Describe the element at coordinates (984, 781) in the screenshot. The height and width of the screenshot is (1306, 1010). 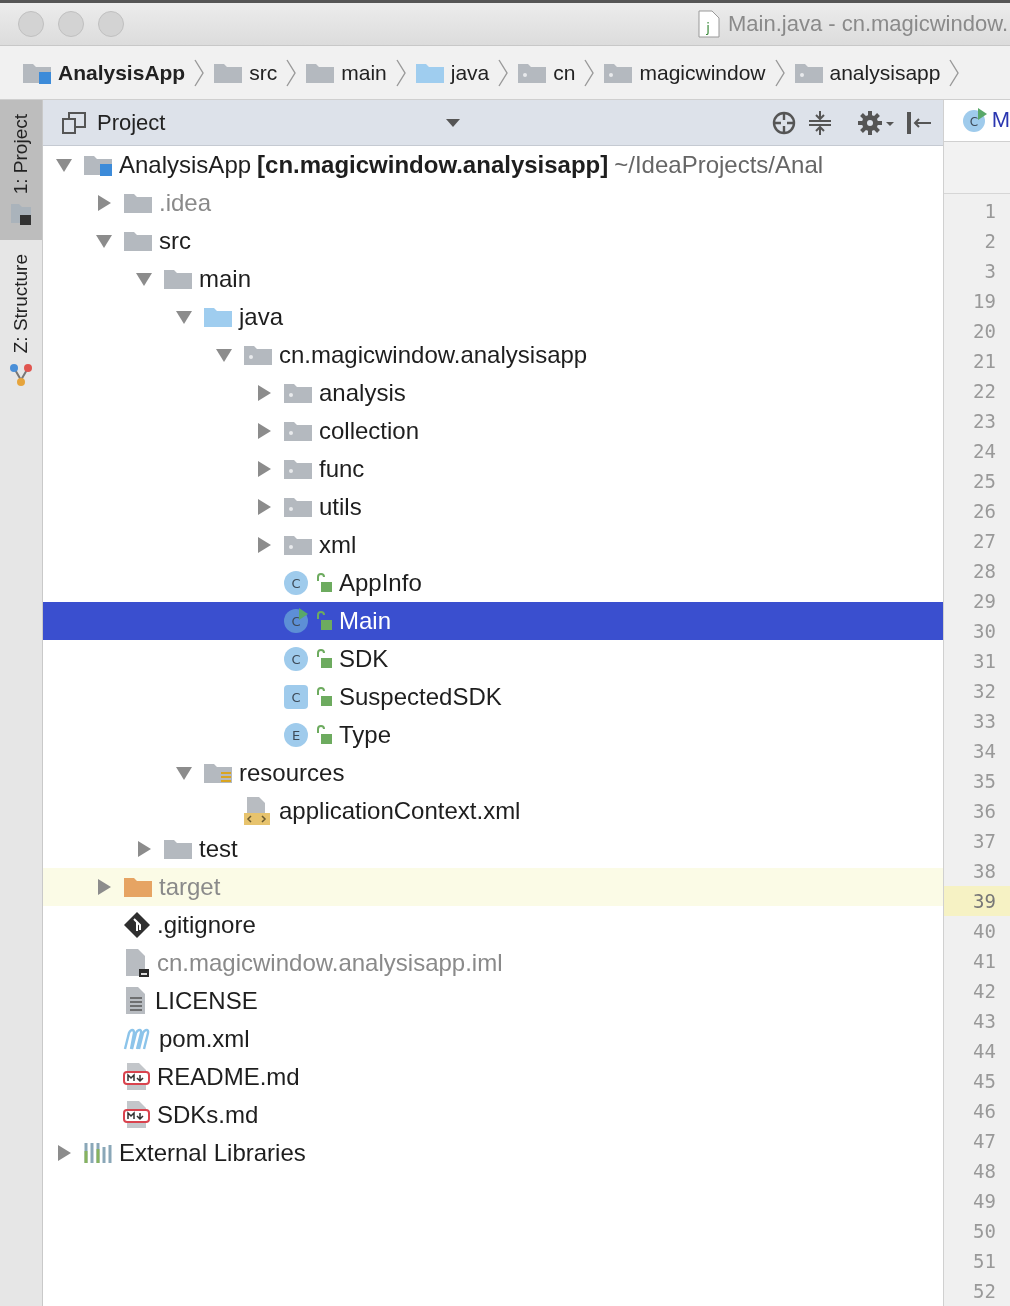
I see `line-number: 35` at that location.